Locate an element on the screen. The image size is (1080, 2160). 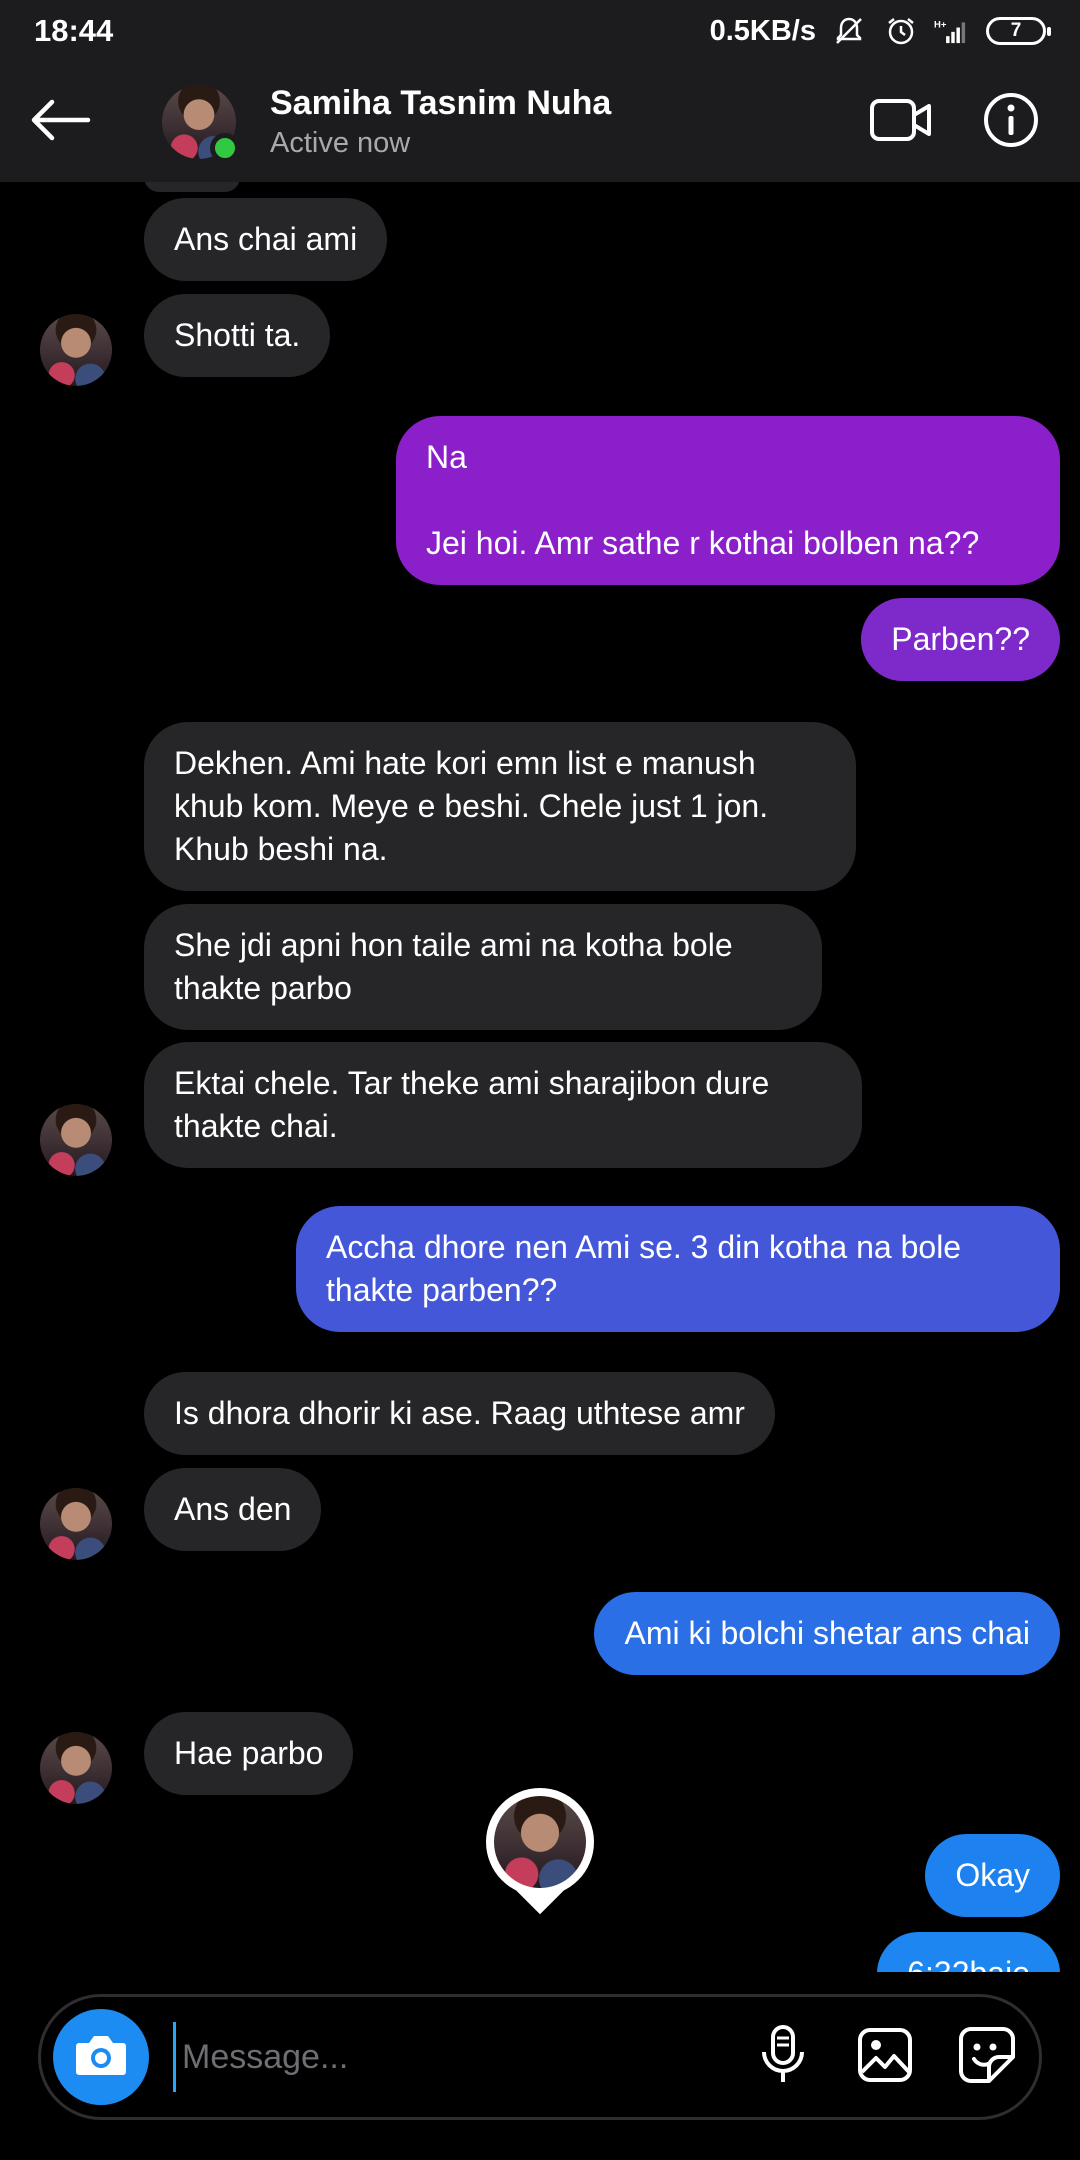
composer-actions is located at coordinates (885, 2057).